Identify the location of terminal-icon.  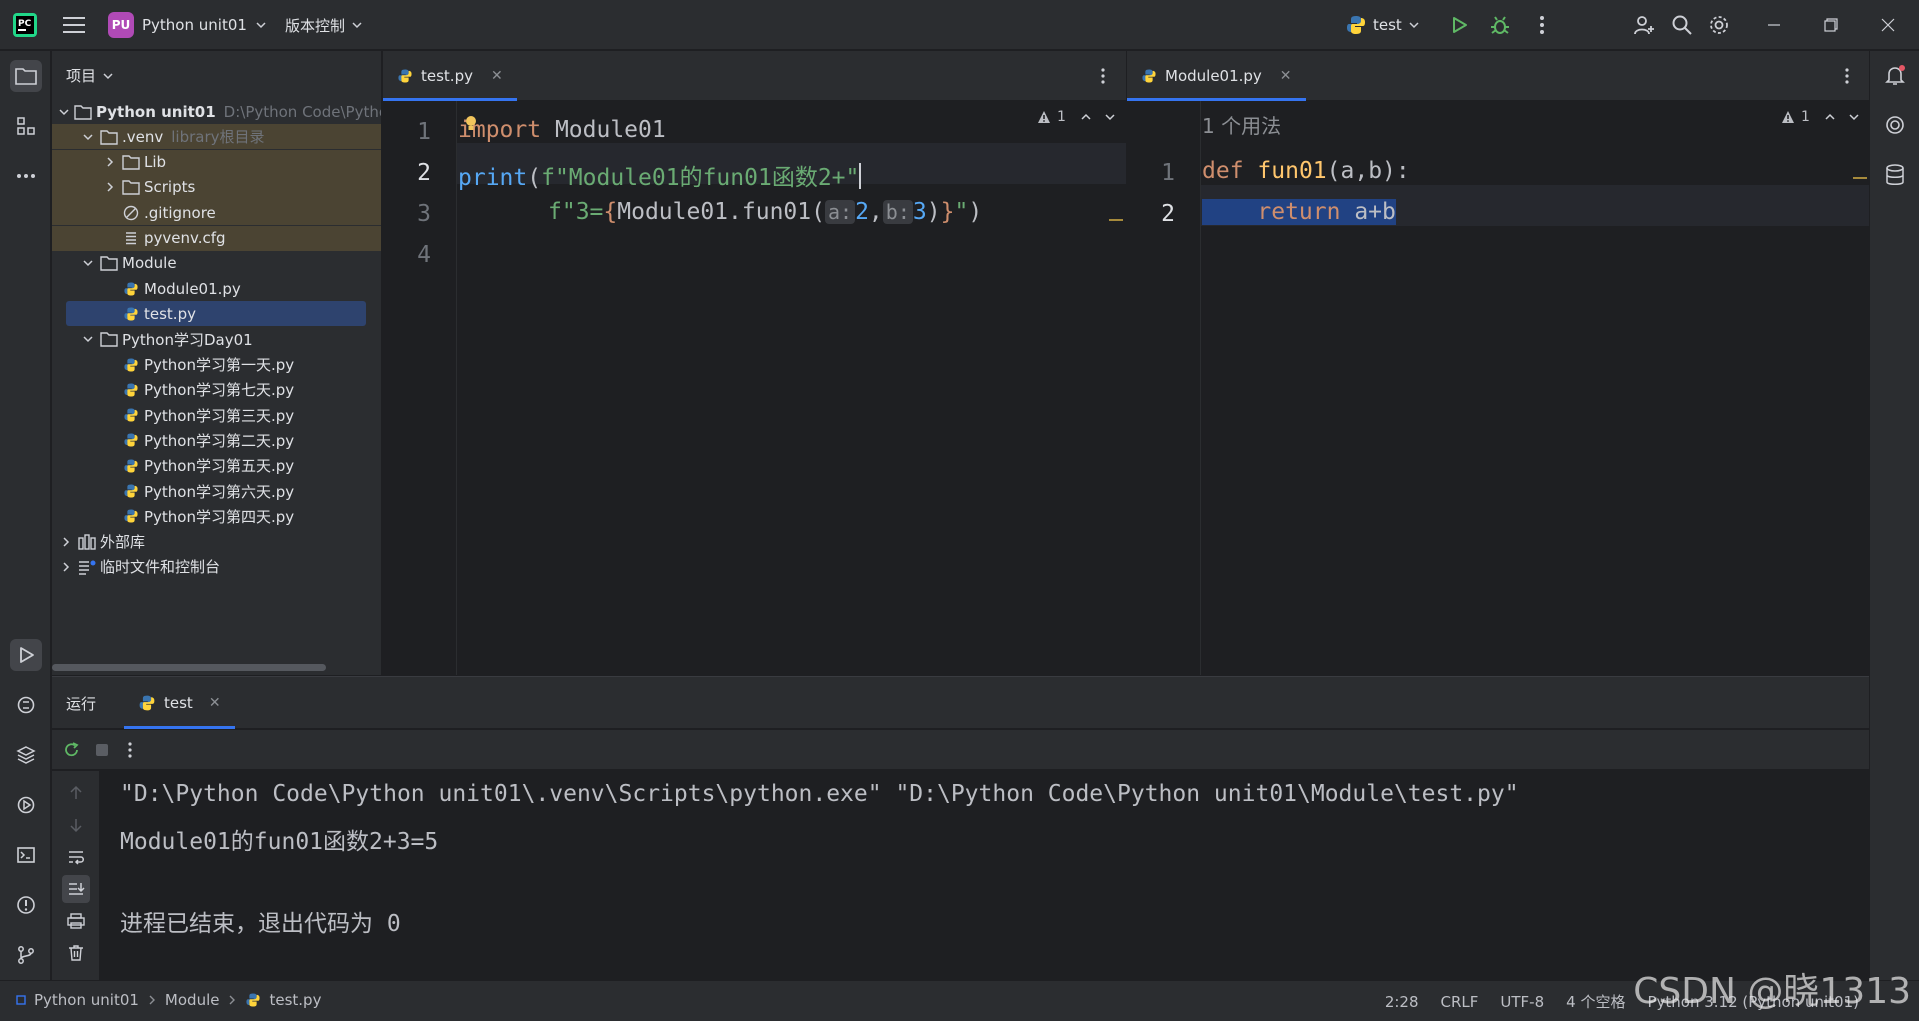
(26, 855).